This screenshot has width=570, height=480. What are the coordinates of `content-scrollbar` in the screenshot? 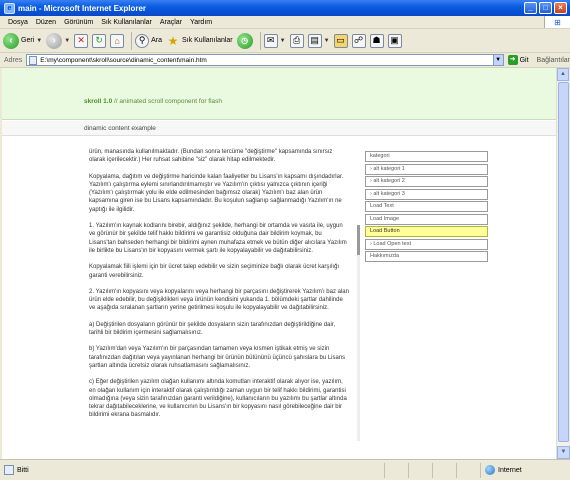 It's located at (358, 333).